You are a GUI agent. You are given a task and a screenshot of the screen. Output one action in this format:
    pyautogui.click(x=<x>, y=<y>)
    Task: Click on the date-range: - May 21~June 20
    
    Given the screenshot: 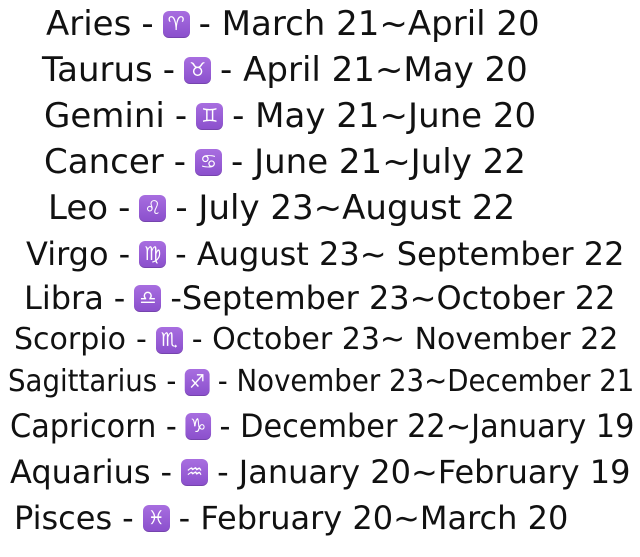 What is the action you would take?
    pyautogui.click(x=384, y=116)
    